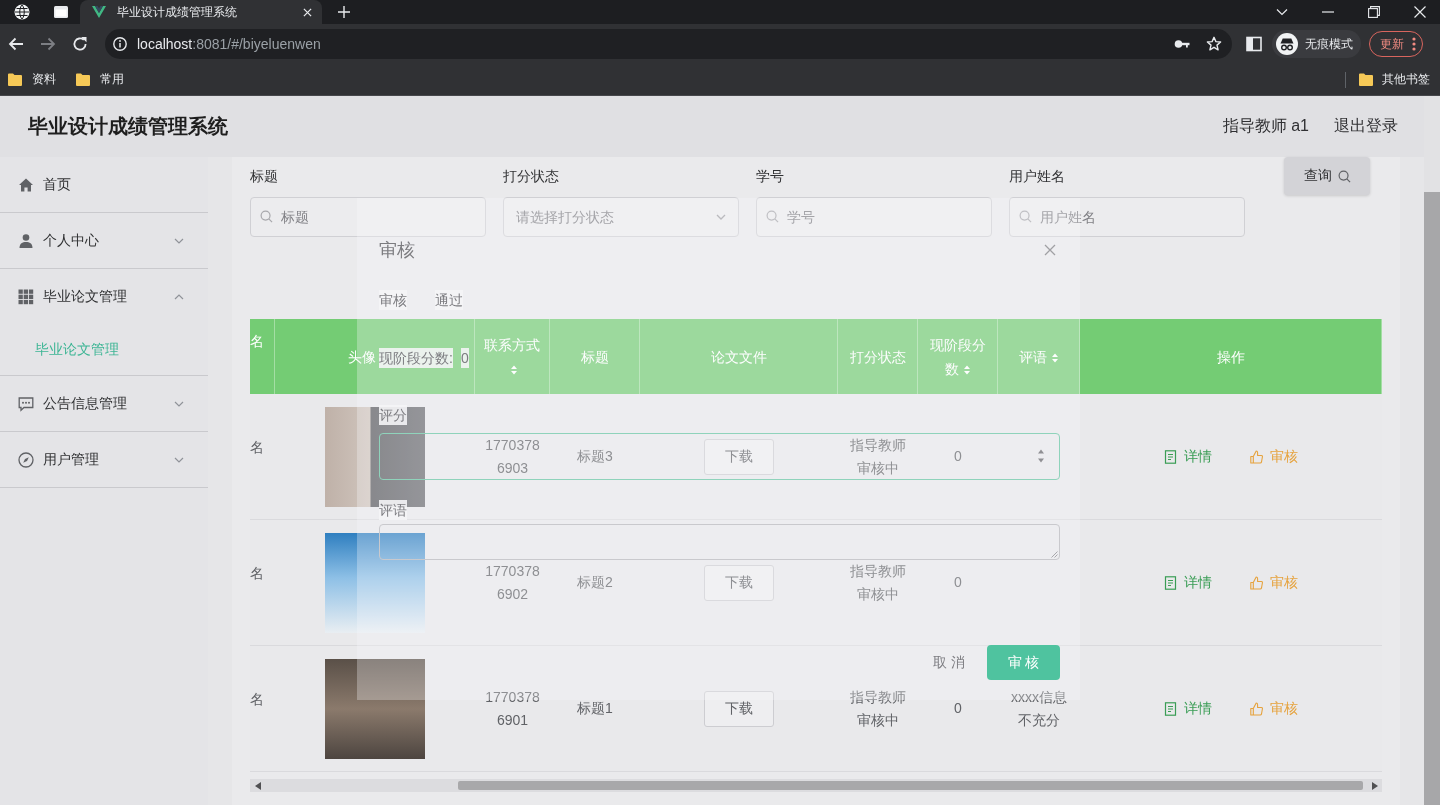  Describe the element at coordinates (531, 176) in the screenshot. I see `field-label: 打分状态` at that location.